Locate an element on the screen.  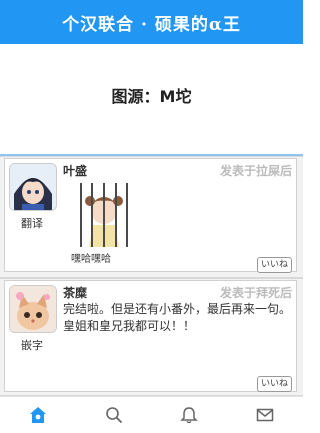
tab-notifications is located at coordinates (189, 415).